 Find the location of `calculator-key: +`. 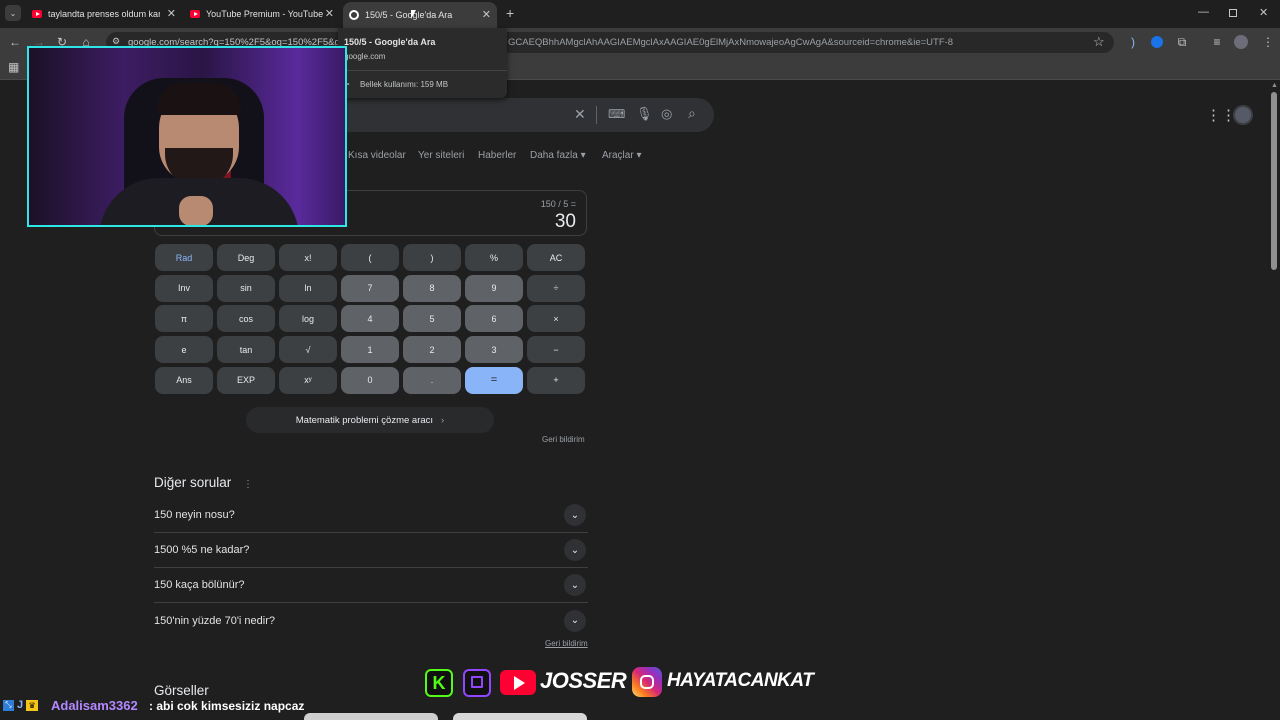

calculator-key: + is located at coordinates (556, 380).